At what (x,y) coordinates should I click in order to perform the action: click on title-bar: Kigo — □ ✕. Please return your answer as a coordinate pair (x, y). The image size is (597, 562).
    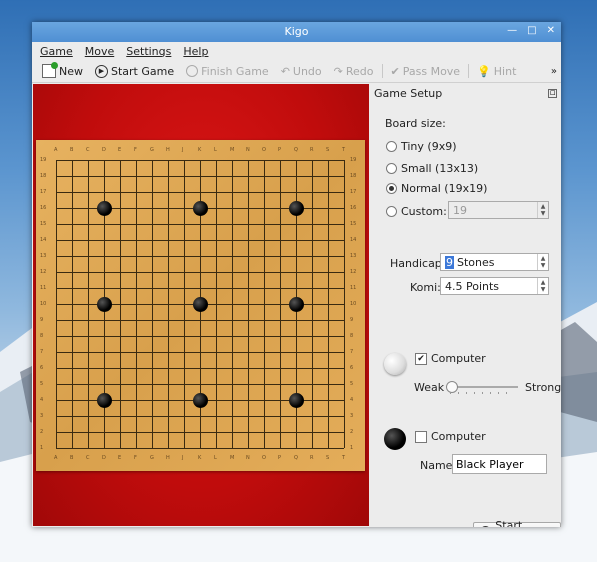
    Looking at the image, I should click on (296, 32).